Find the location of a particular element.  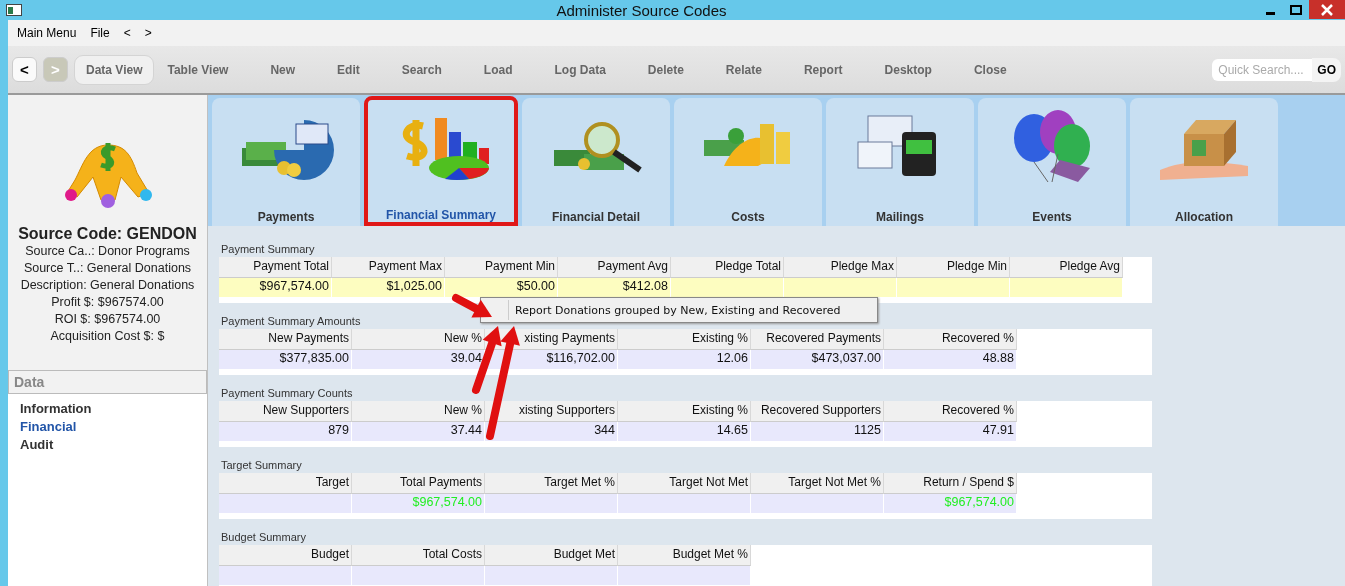

column-header: Target Met % is located at coordinates (551, 483).